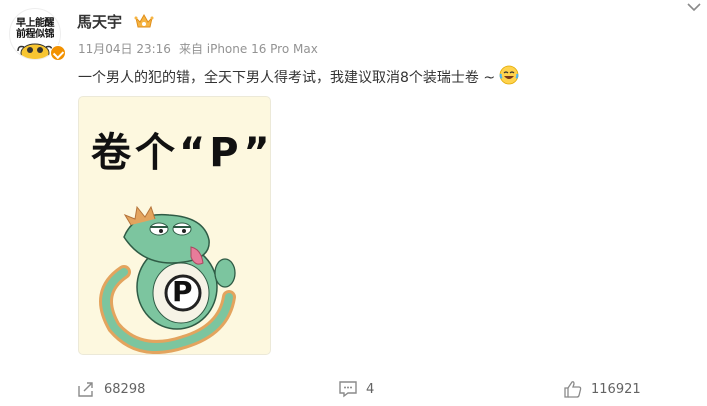 Image resolution: width=707 pixels, height=406 pixels. I want to click on verified-badge-icon, so click(58, 53).